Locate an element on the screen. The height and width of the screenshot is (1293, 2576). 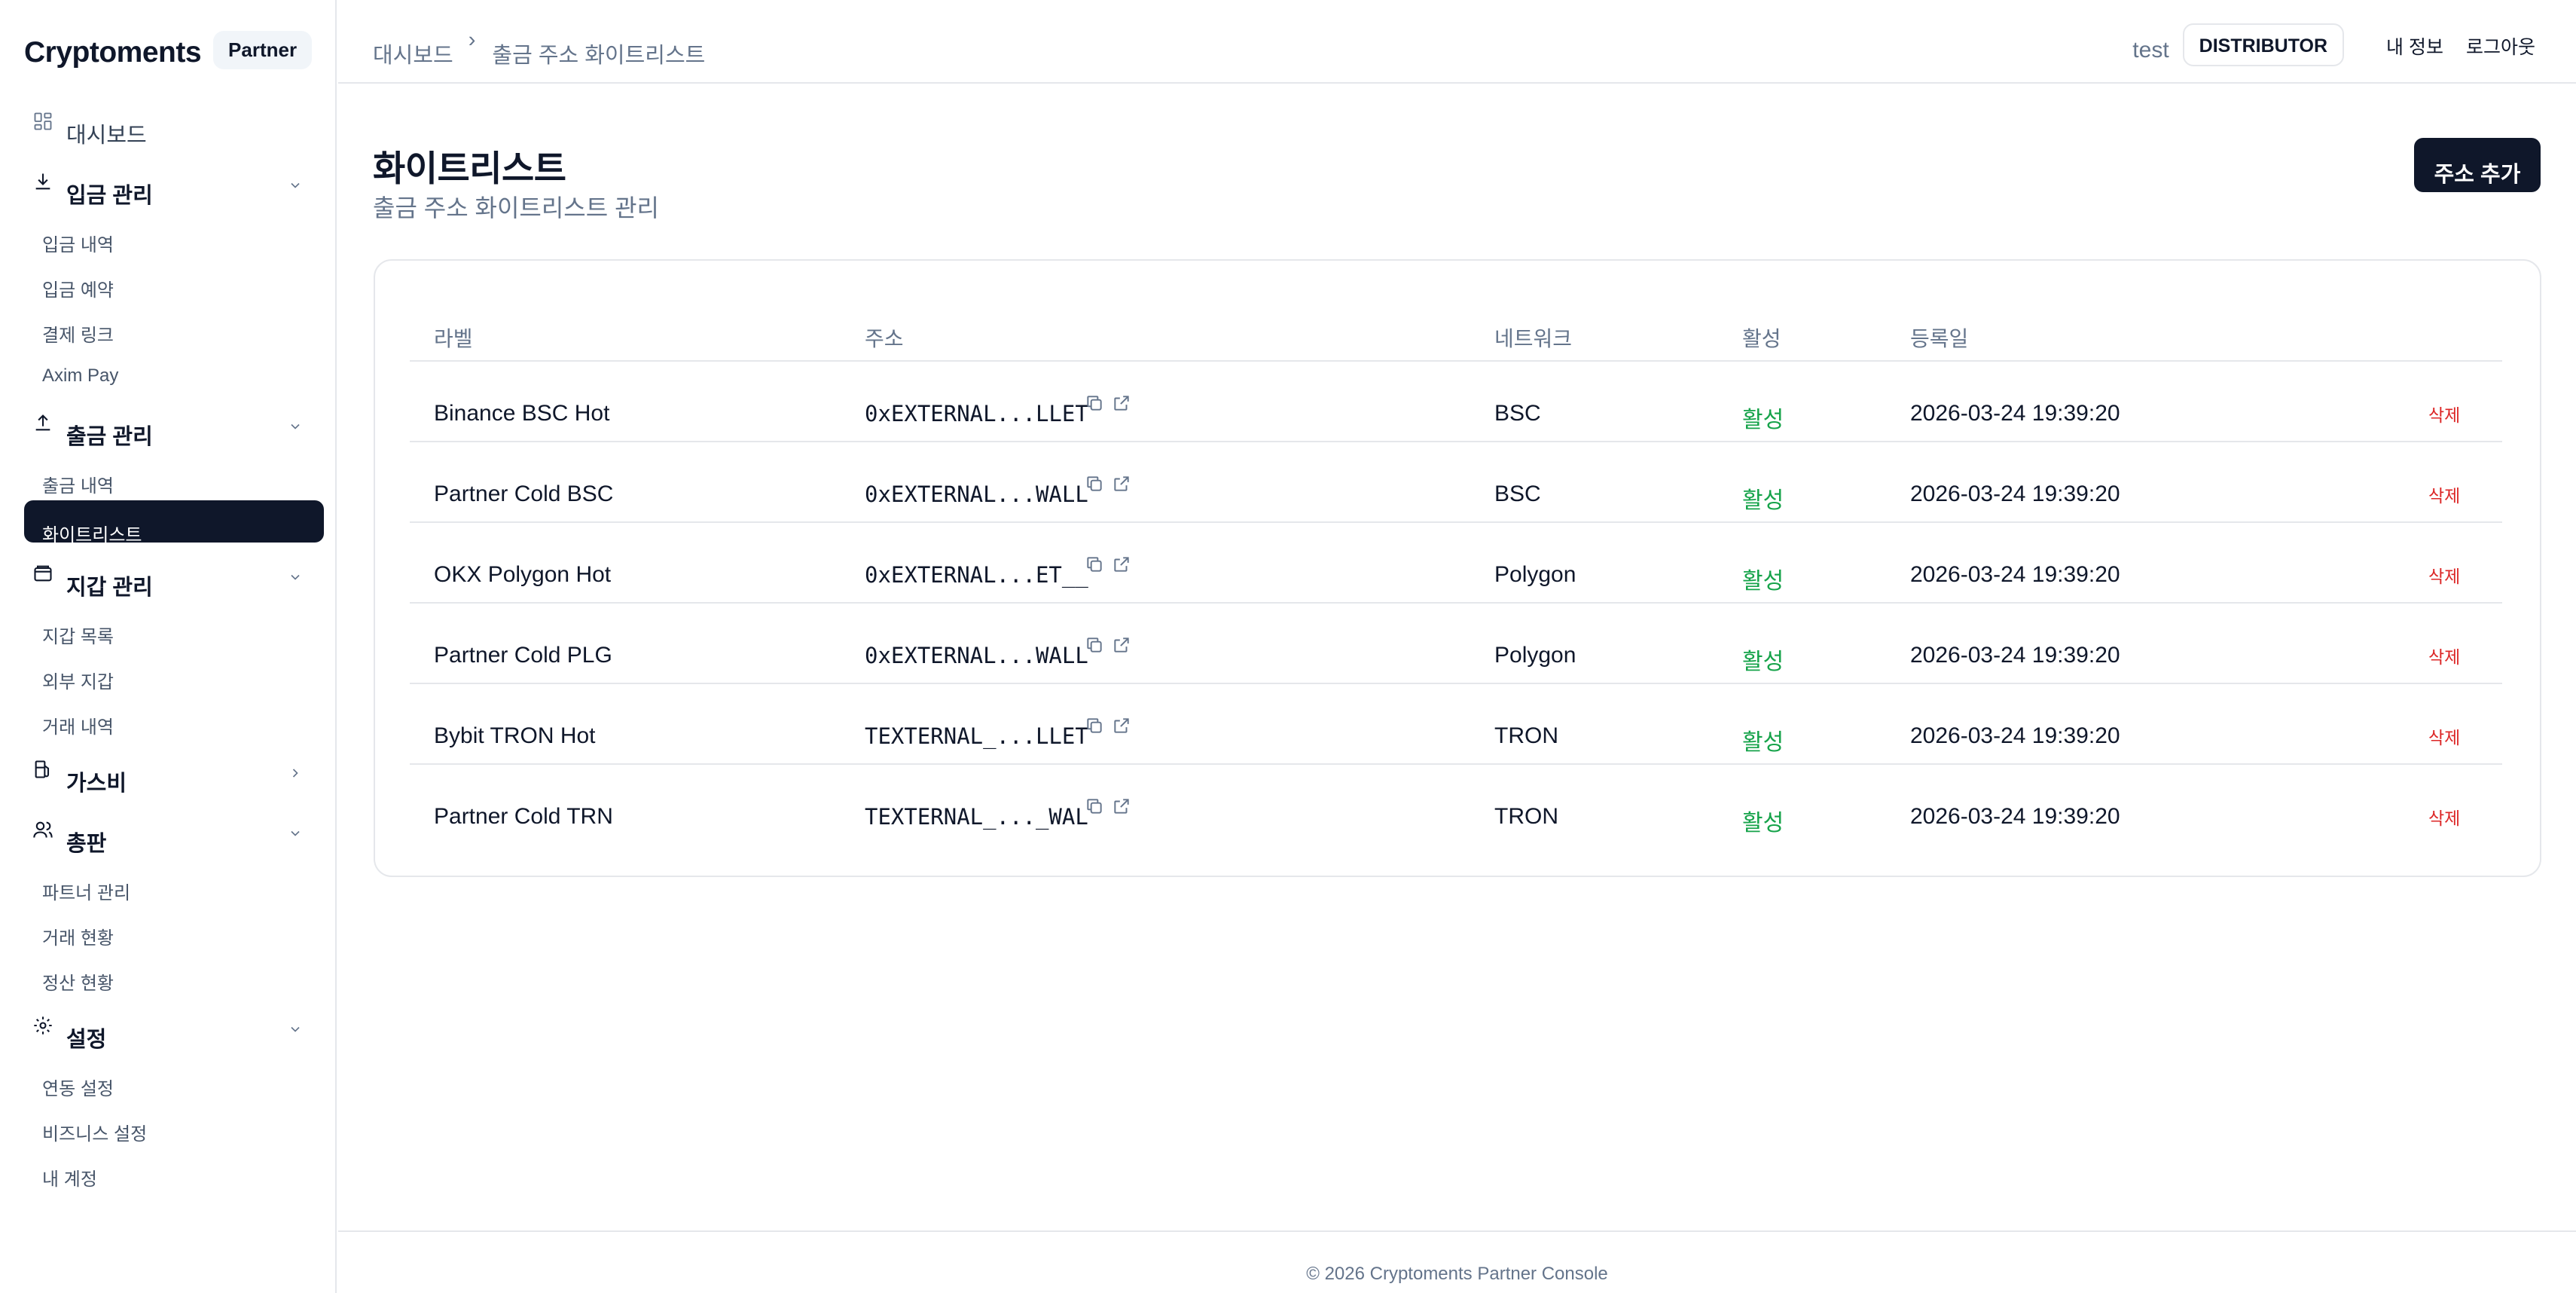
column-header-registered: 등록일 is located at coordinates (1939, 338).